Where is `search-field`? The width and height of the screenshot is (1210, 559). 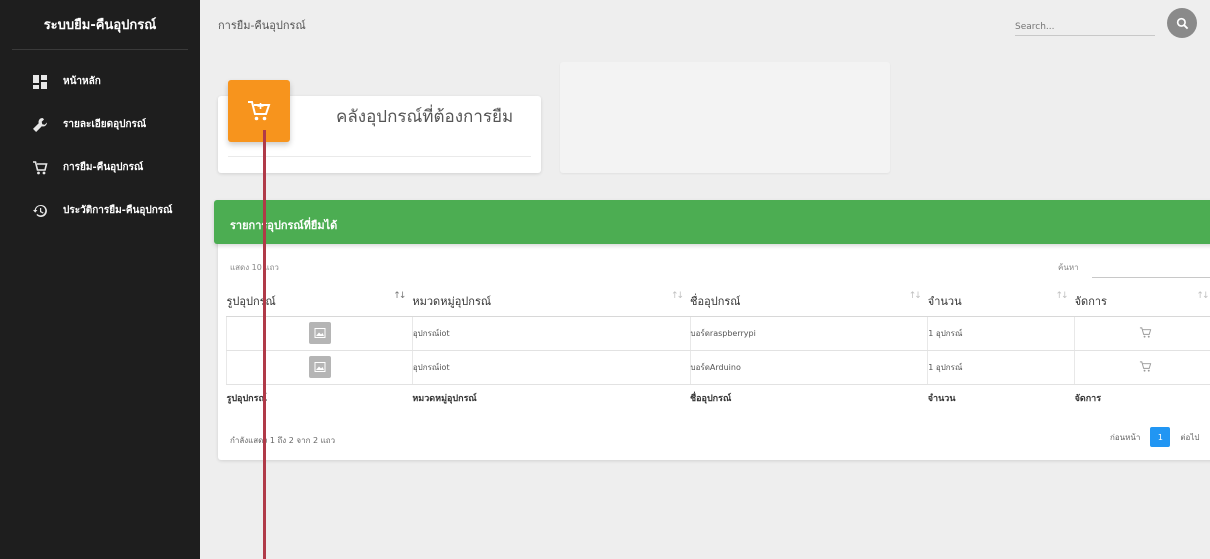
search-field is located at coordinates (1085, 25).